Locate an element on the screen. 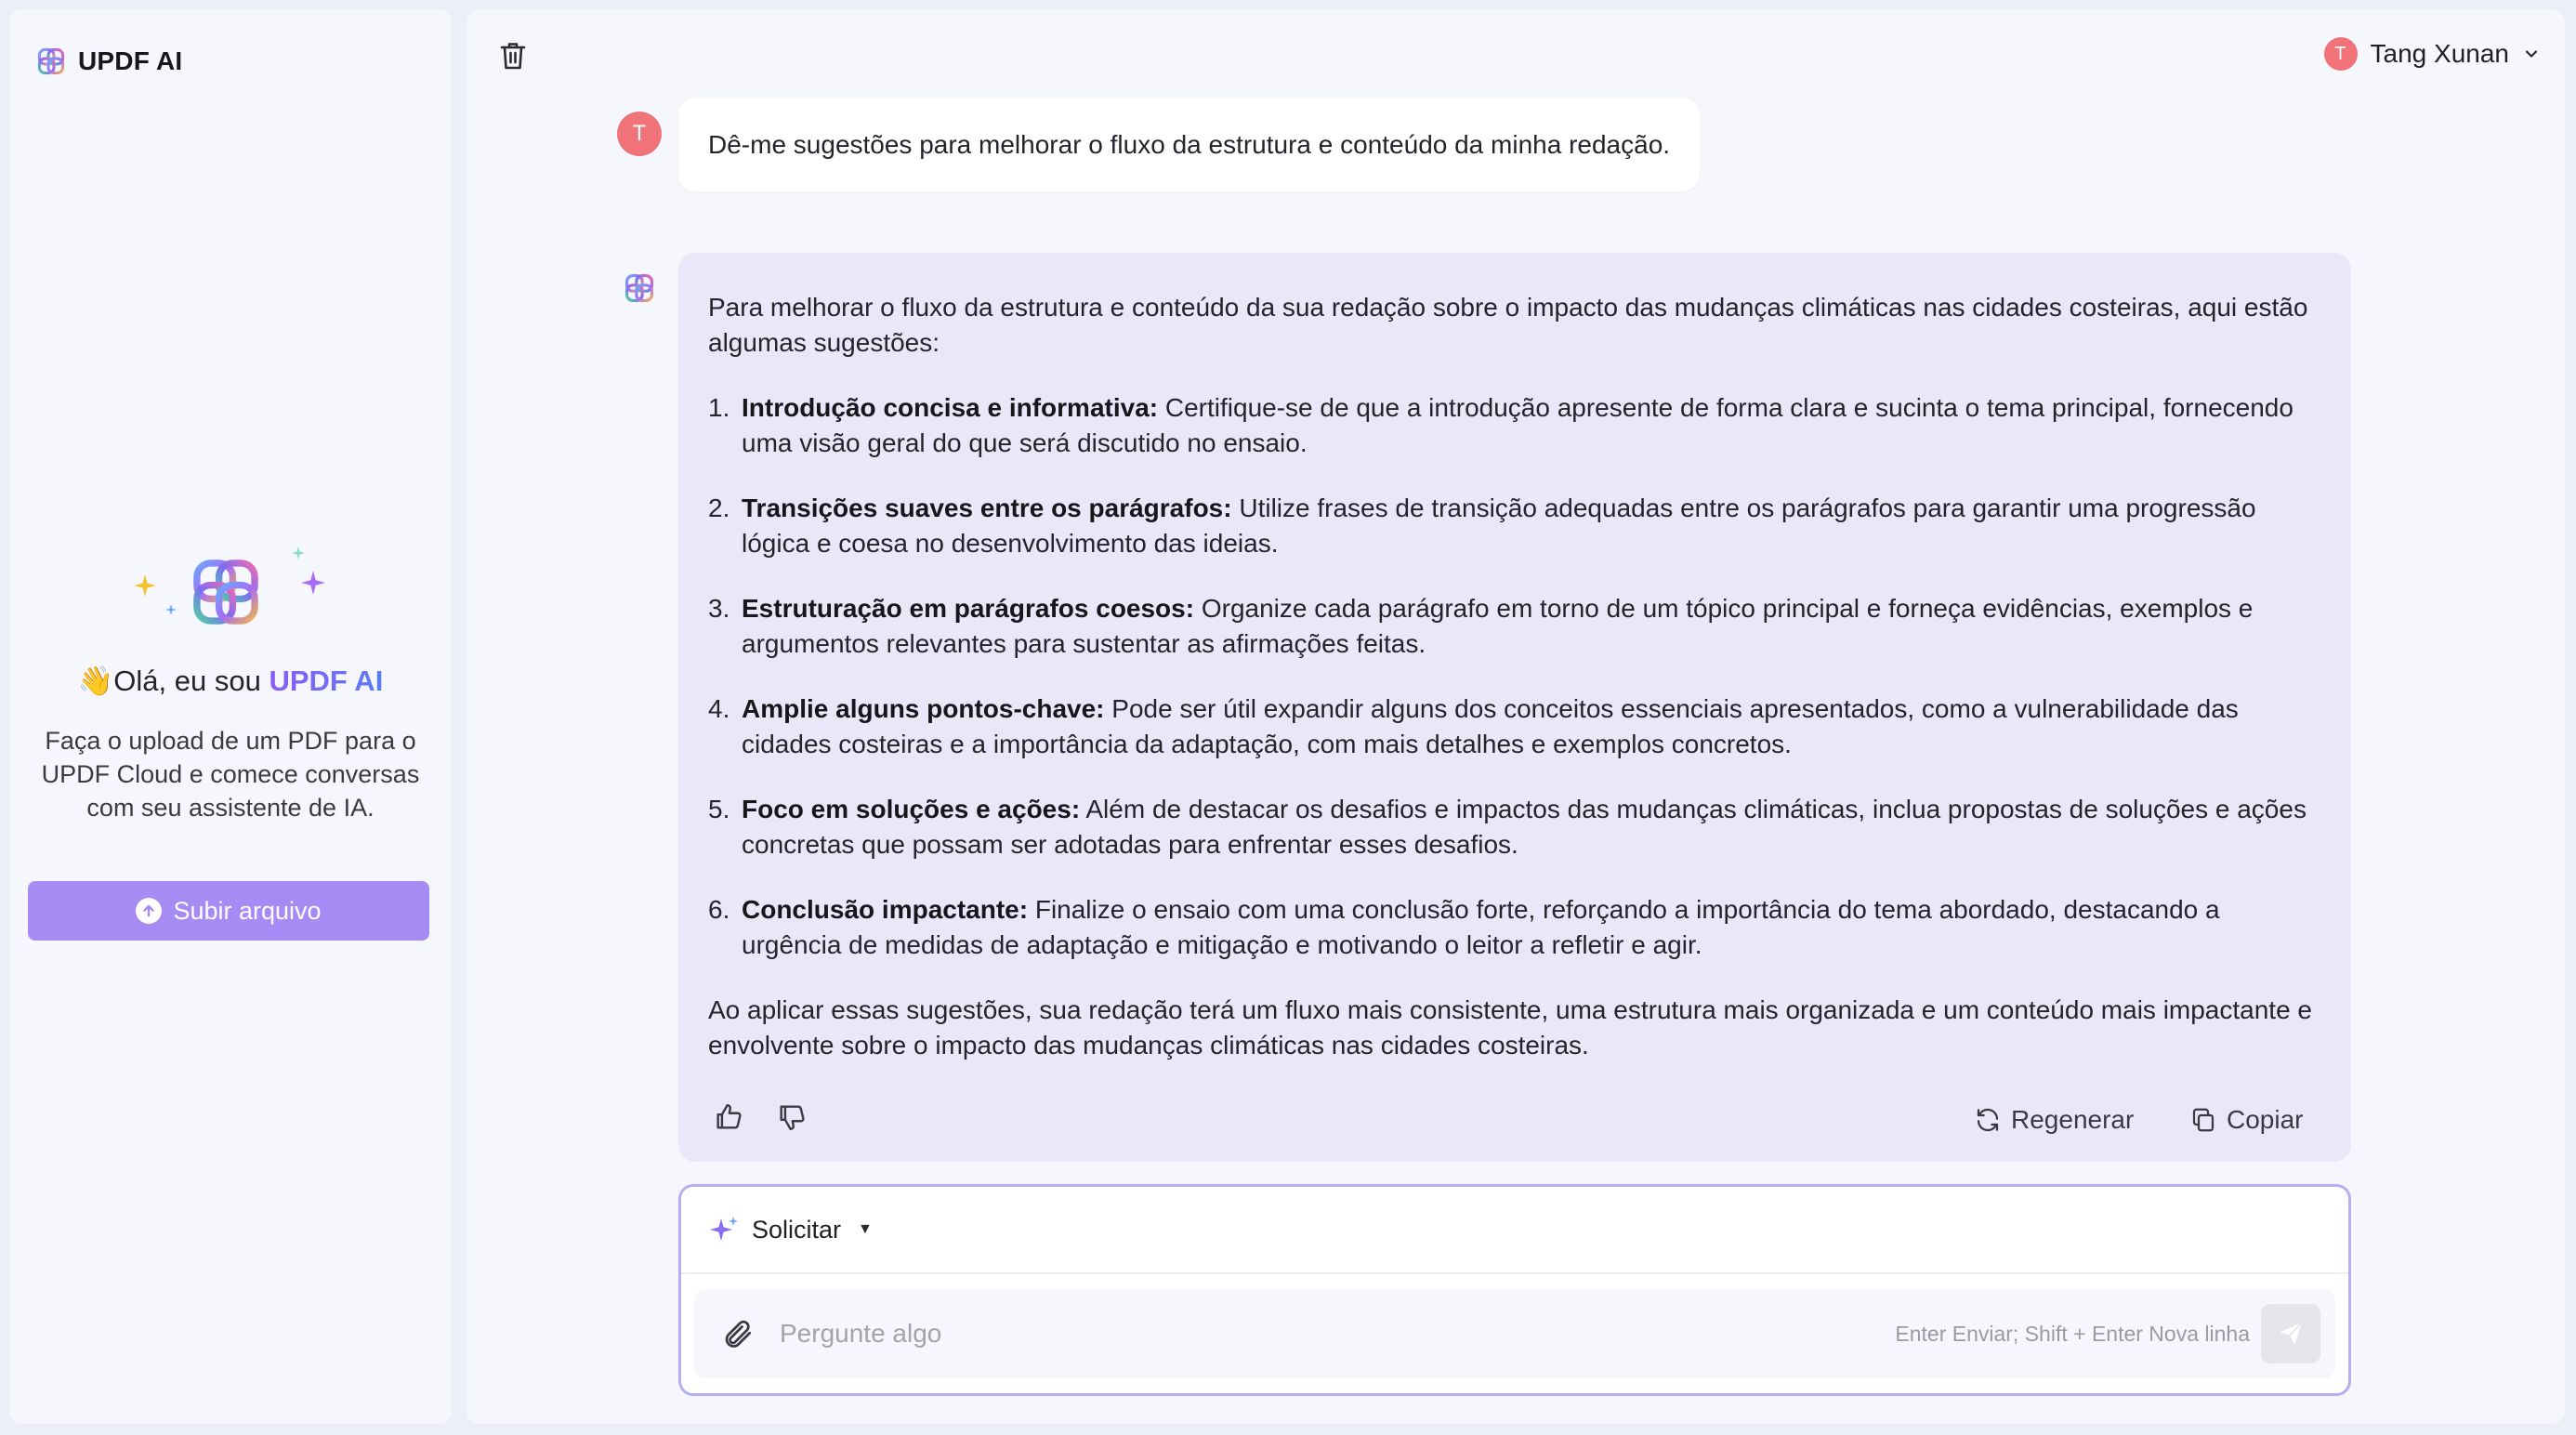 This screenshot has width=2576, height=1435. user-menu: T Tang Xunan is located at coordinates (2432, 54).